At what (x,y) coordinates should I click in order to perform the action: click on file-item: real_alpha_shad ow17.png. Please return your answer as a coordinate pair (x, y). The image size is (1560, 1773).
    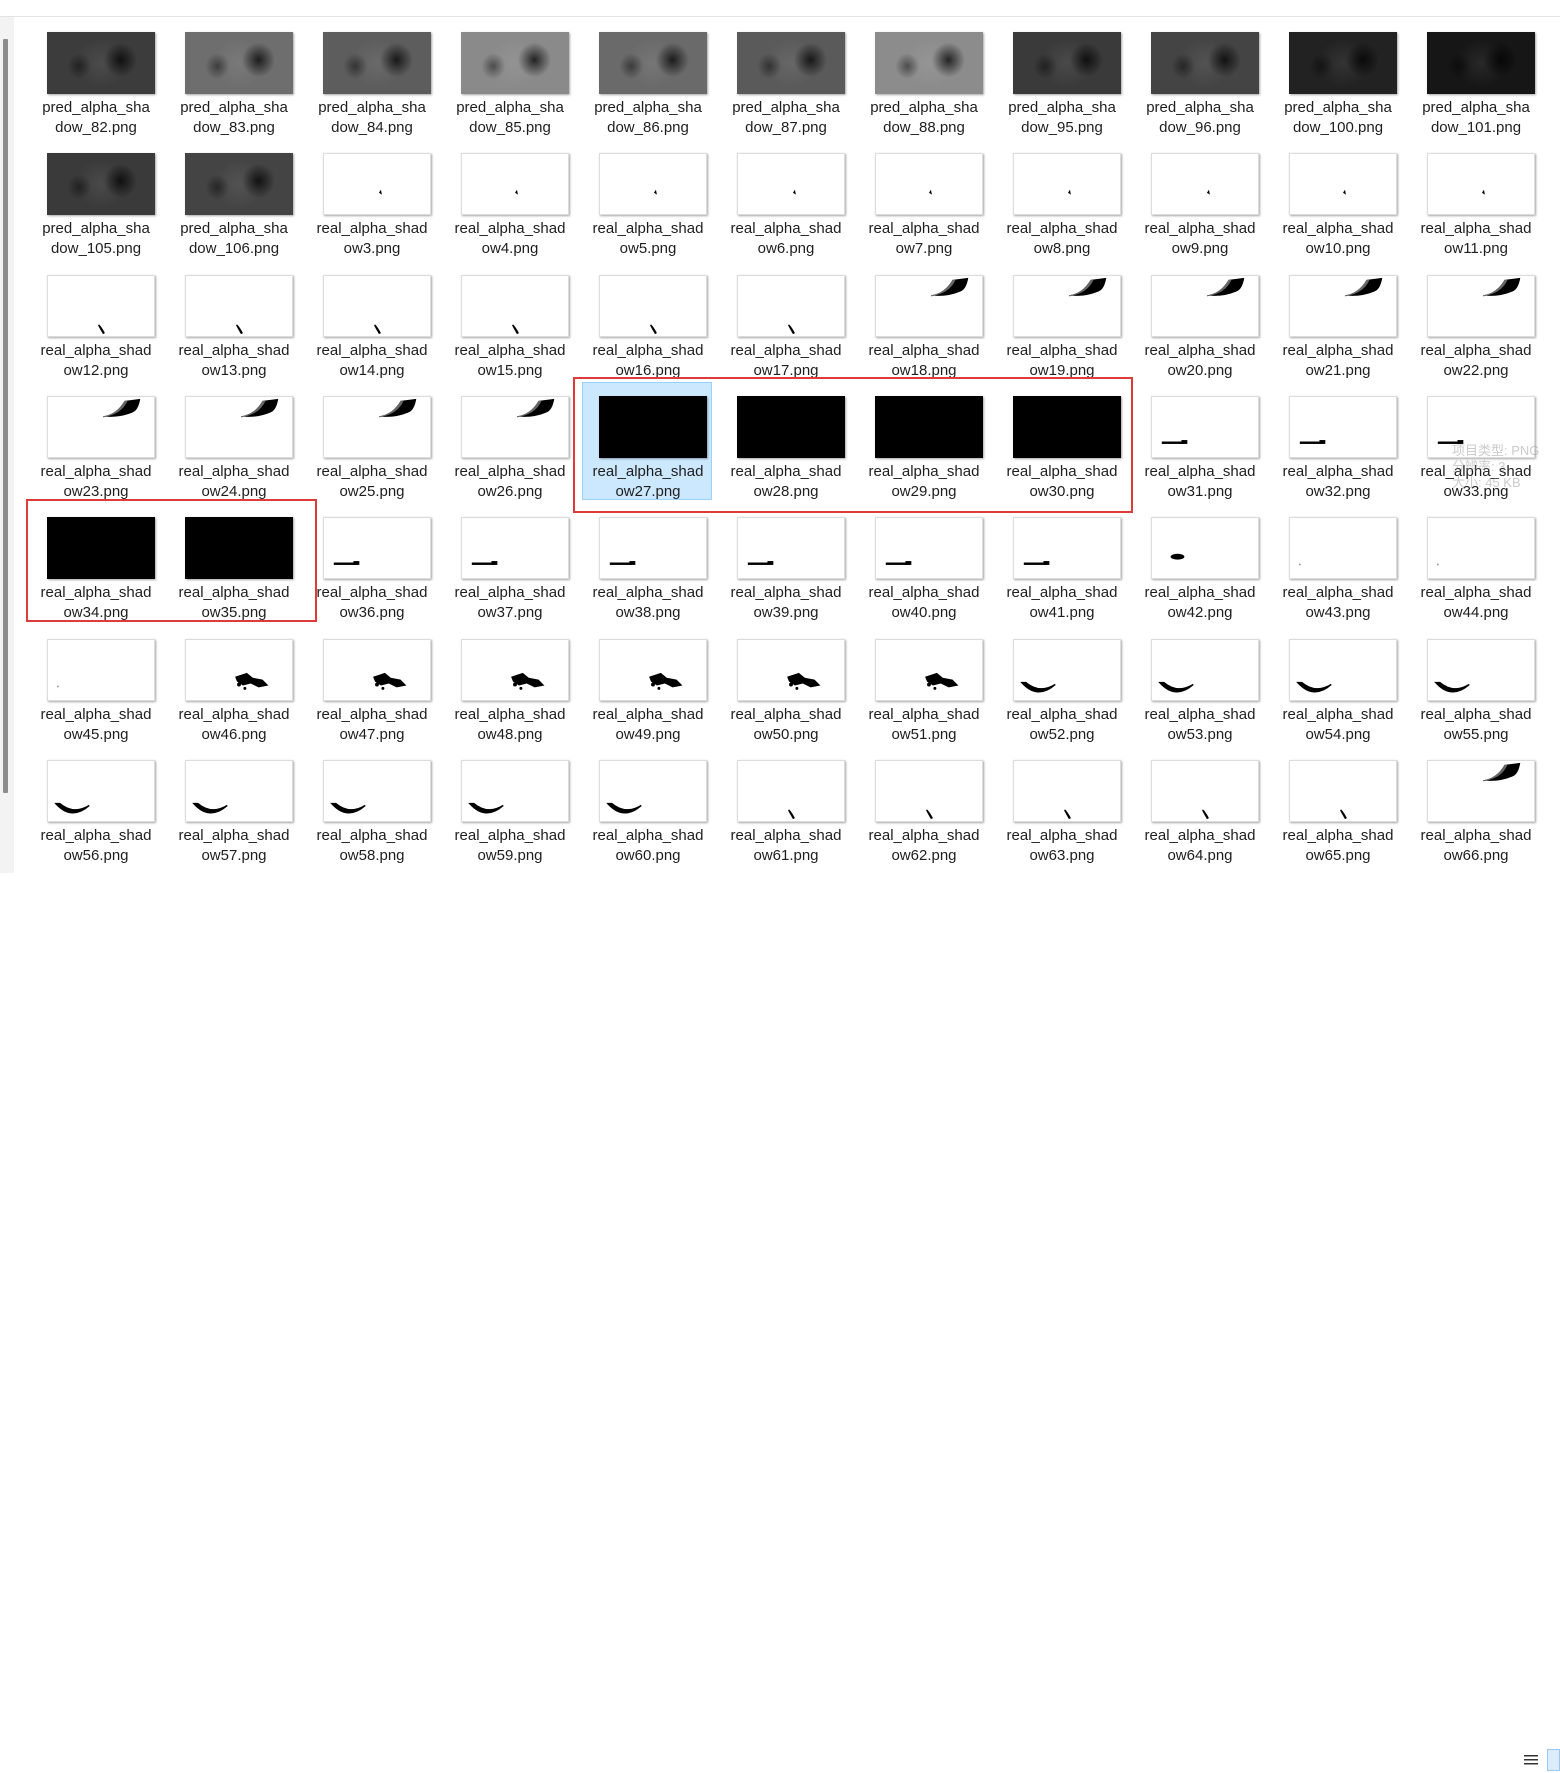
    Looking at the image, I should click on (785, 320).